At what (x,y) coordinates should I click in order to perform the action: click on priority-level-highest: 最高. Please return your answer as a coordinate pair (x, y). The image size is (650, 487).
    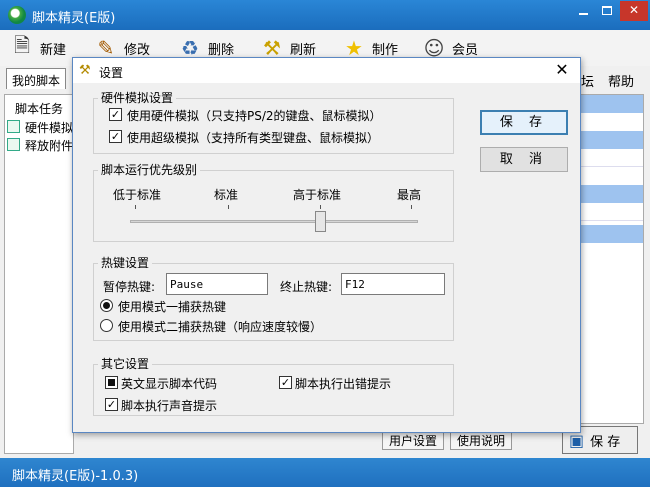
    Looking at the image, I should click on (409, 195).